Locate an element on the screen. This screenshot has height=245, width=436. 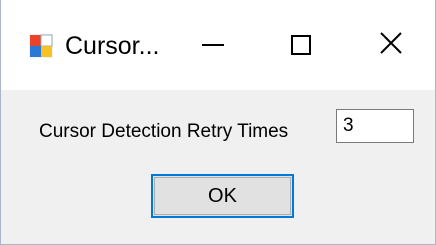
close-button is located at coordinates (391, 45).